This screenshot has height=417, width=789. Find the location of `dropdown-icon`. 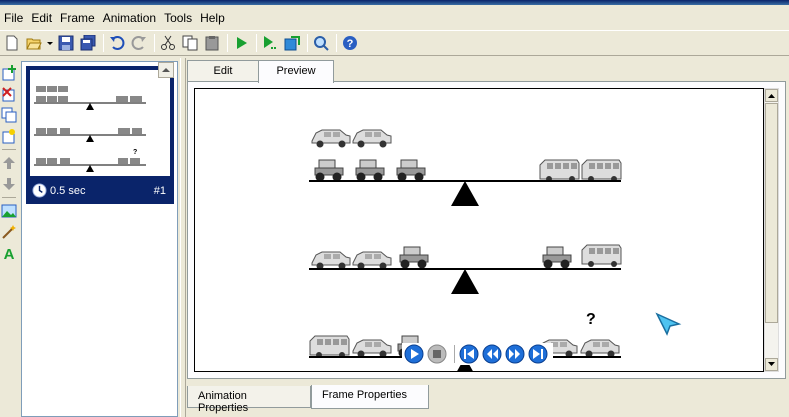

dropdown-icon is located at coordinates (50, 43).